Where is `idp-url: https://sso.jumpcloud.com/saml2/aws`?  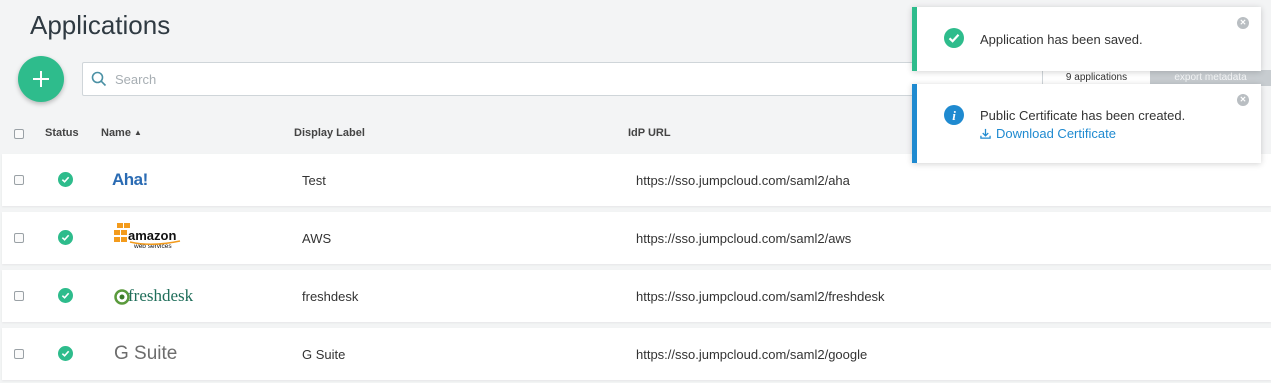 idp-url: https://sso.jumpcloud.com/saml2/aws is located at coordinates (744, 238).